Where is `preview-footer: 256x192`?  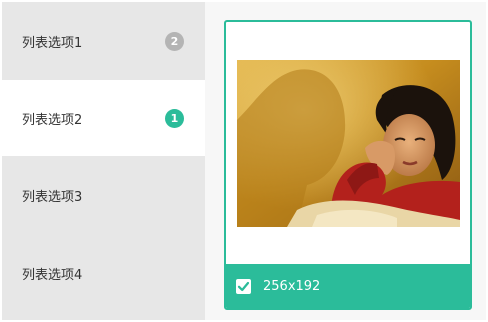 preview-footer: 256x192 is located at coordinates (348, 286).